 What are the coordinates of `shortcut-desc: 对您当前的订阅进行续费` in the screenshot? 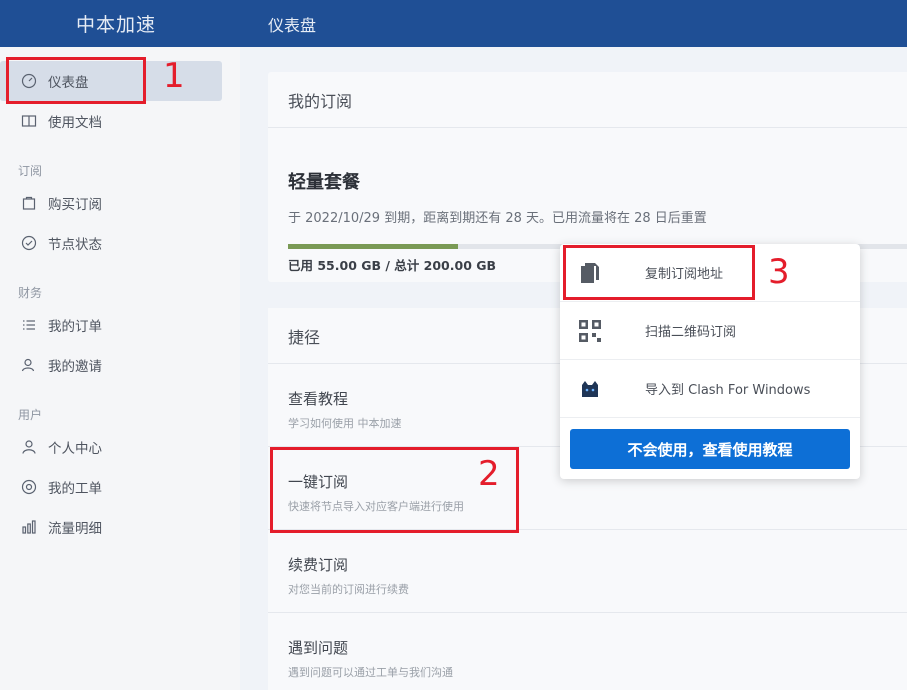 It's located at (348, 589).